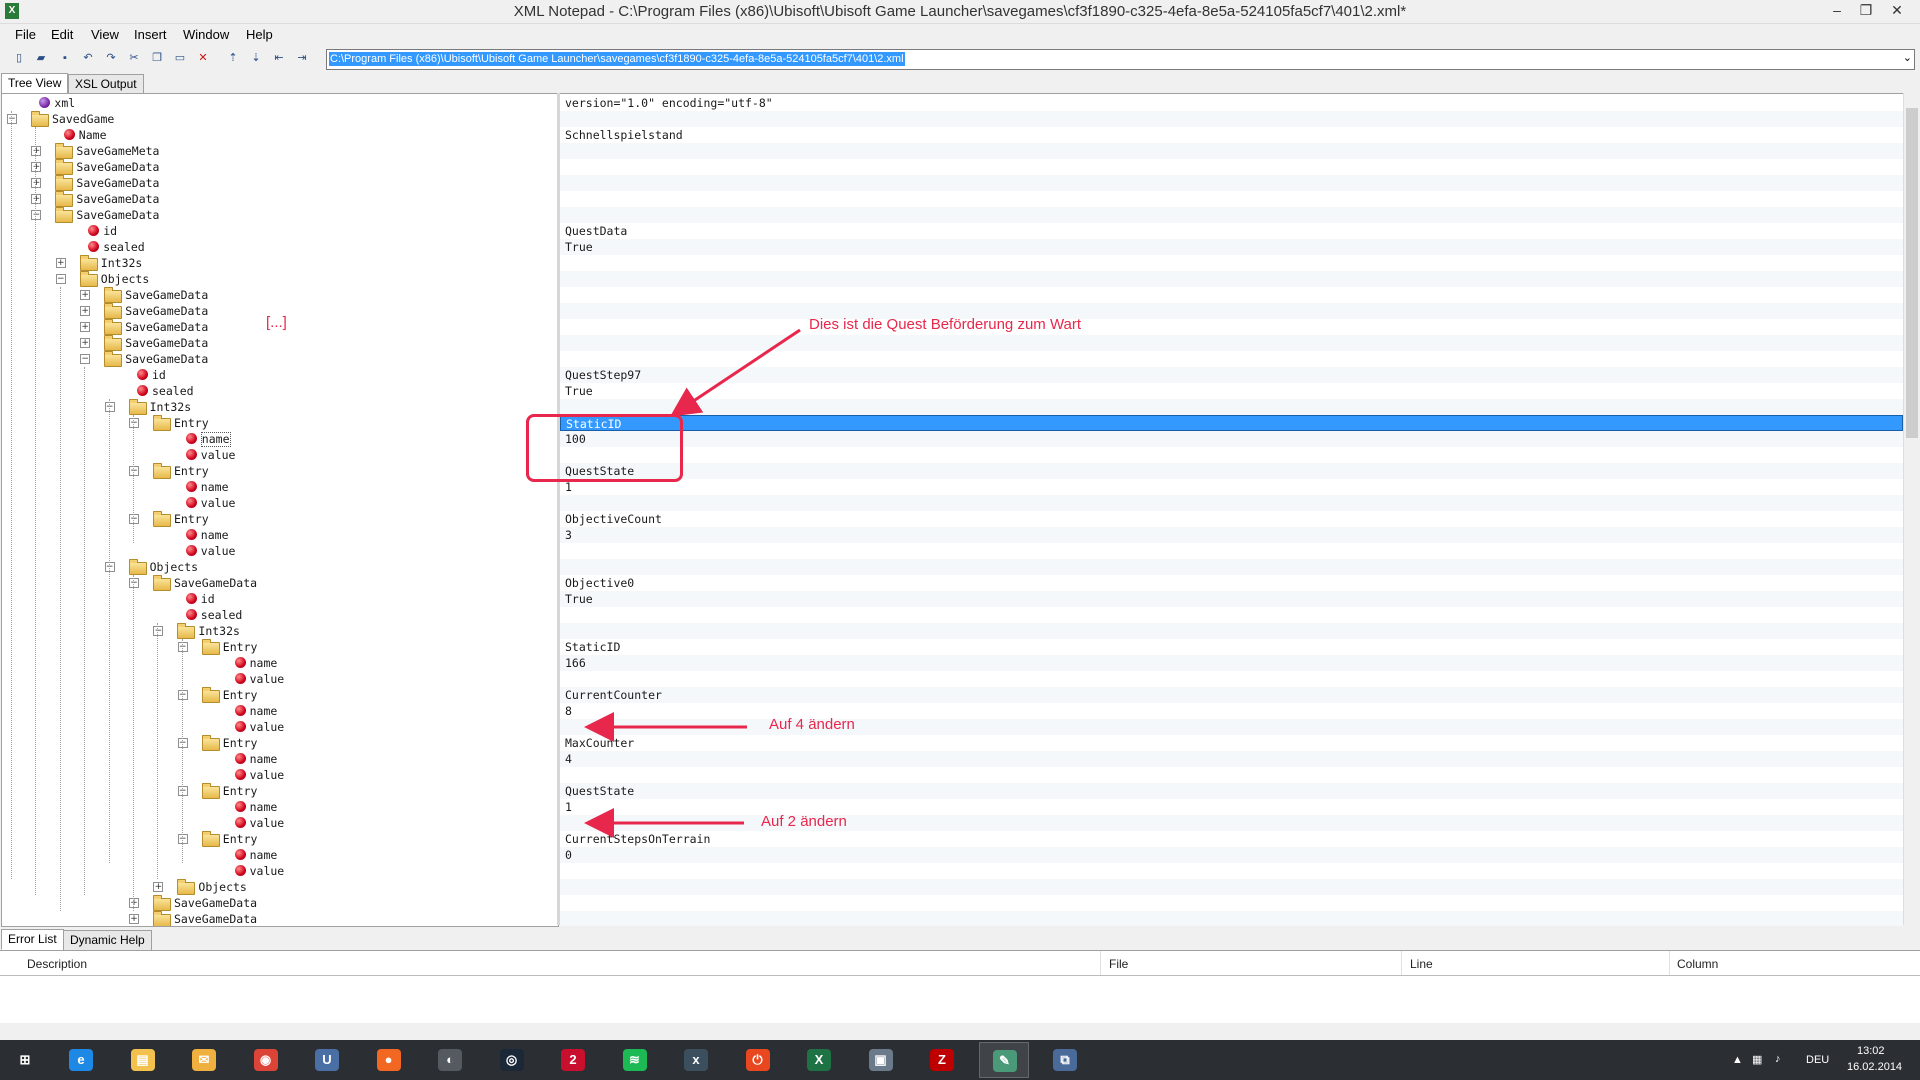 The height and width of the screenshot is (1080, 1920). Describe the element at coordinates (266, 1060) in the screenshot. I see `taskbar-button: ◉` at that location.